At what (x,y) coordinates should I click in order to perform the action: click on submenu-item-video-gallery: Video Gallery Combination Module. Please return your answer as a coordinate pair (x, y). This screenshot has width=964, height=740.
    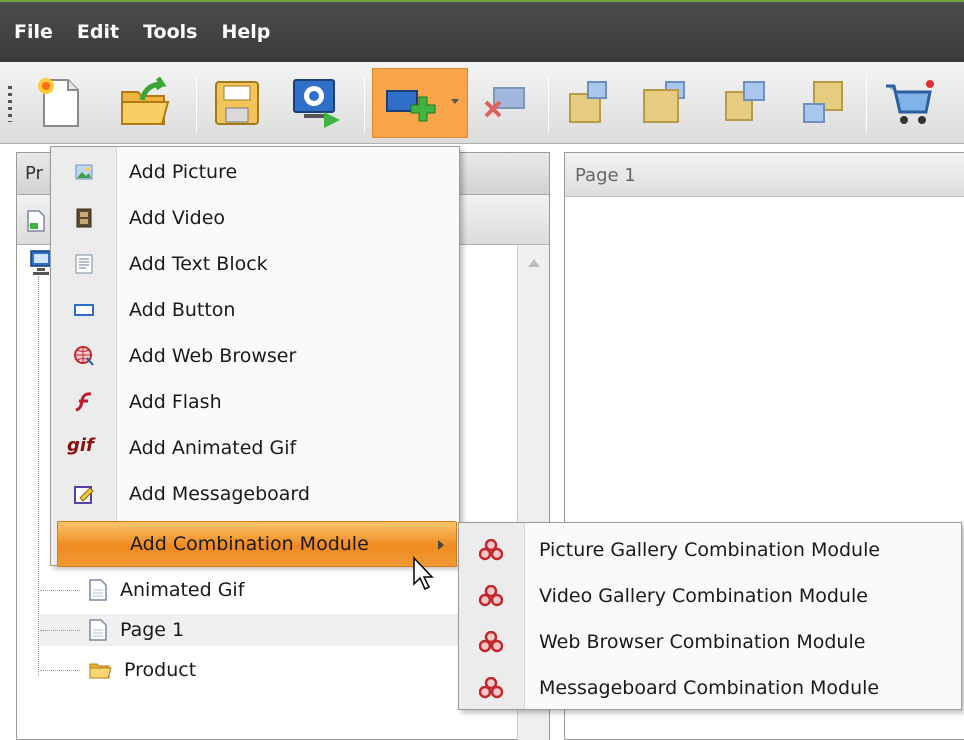
    Looking at the image, I should click on (711, 596).